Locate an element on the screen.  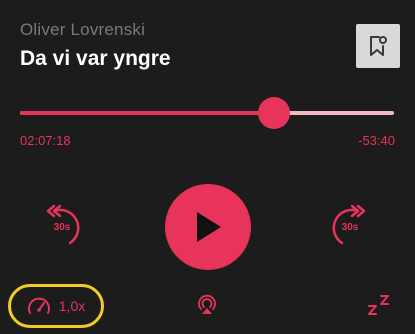
remaining-time: -53:40 is located at coordinates (376, 140).